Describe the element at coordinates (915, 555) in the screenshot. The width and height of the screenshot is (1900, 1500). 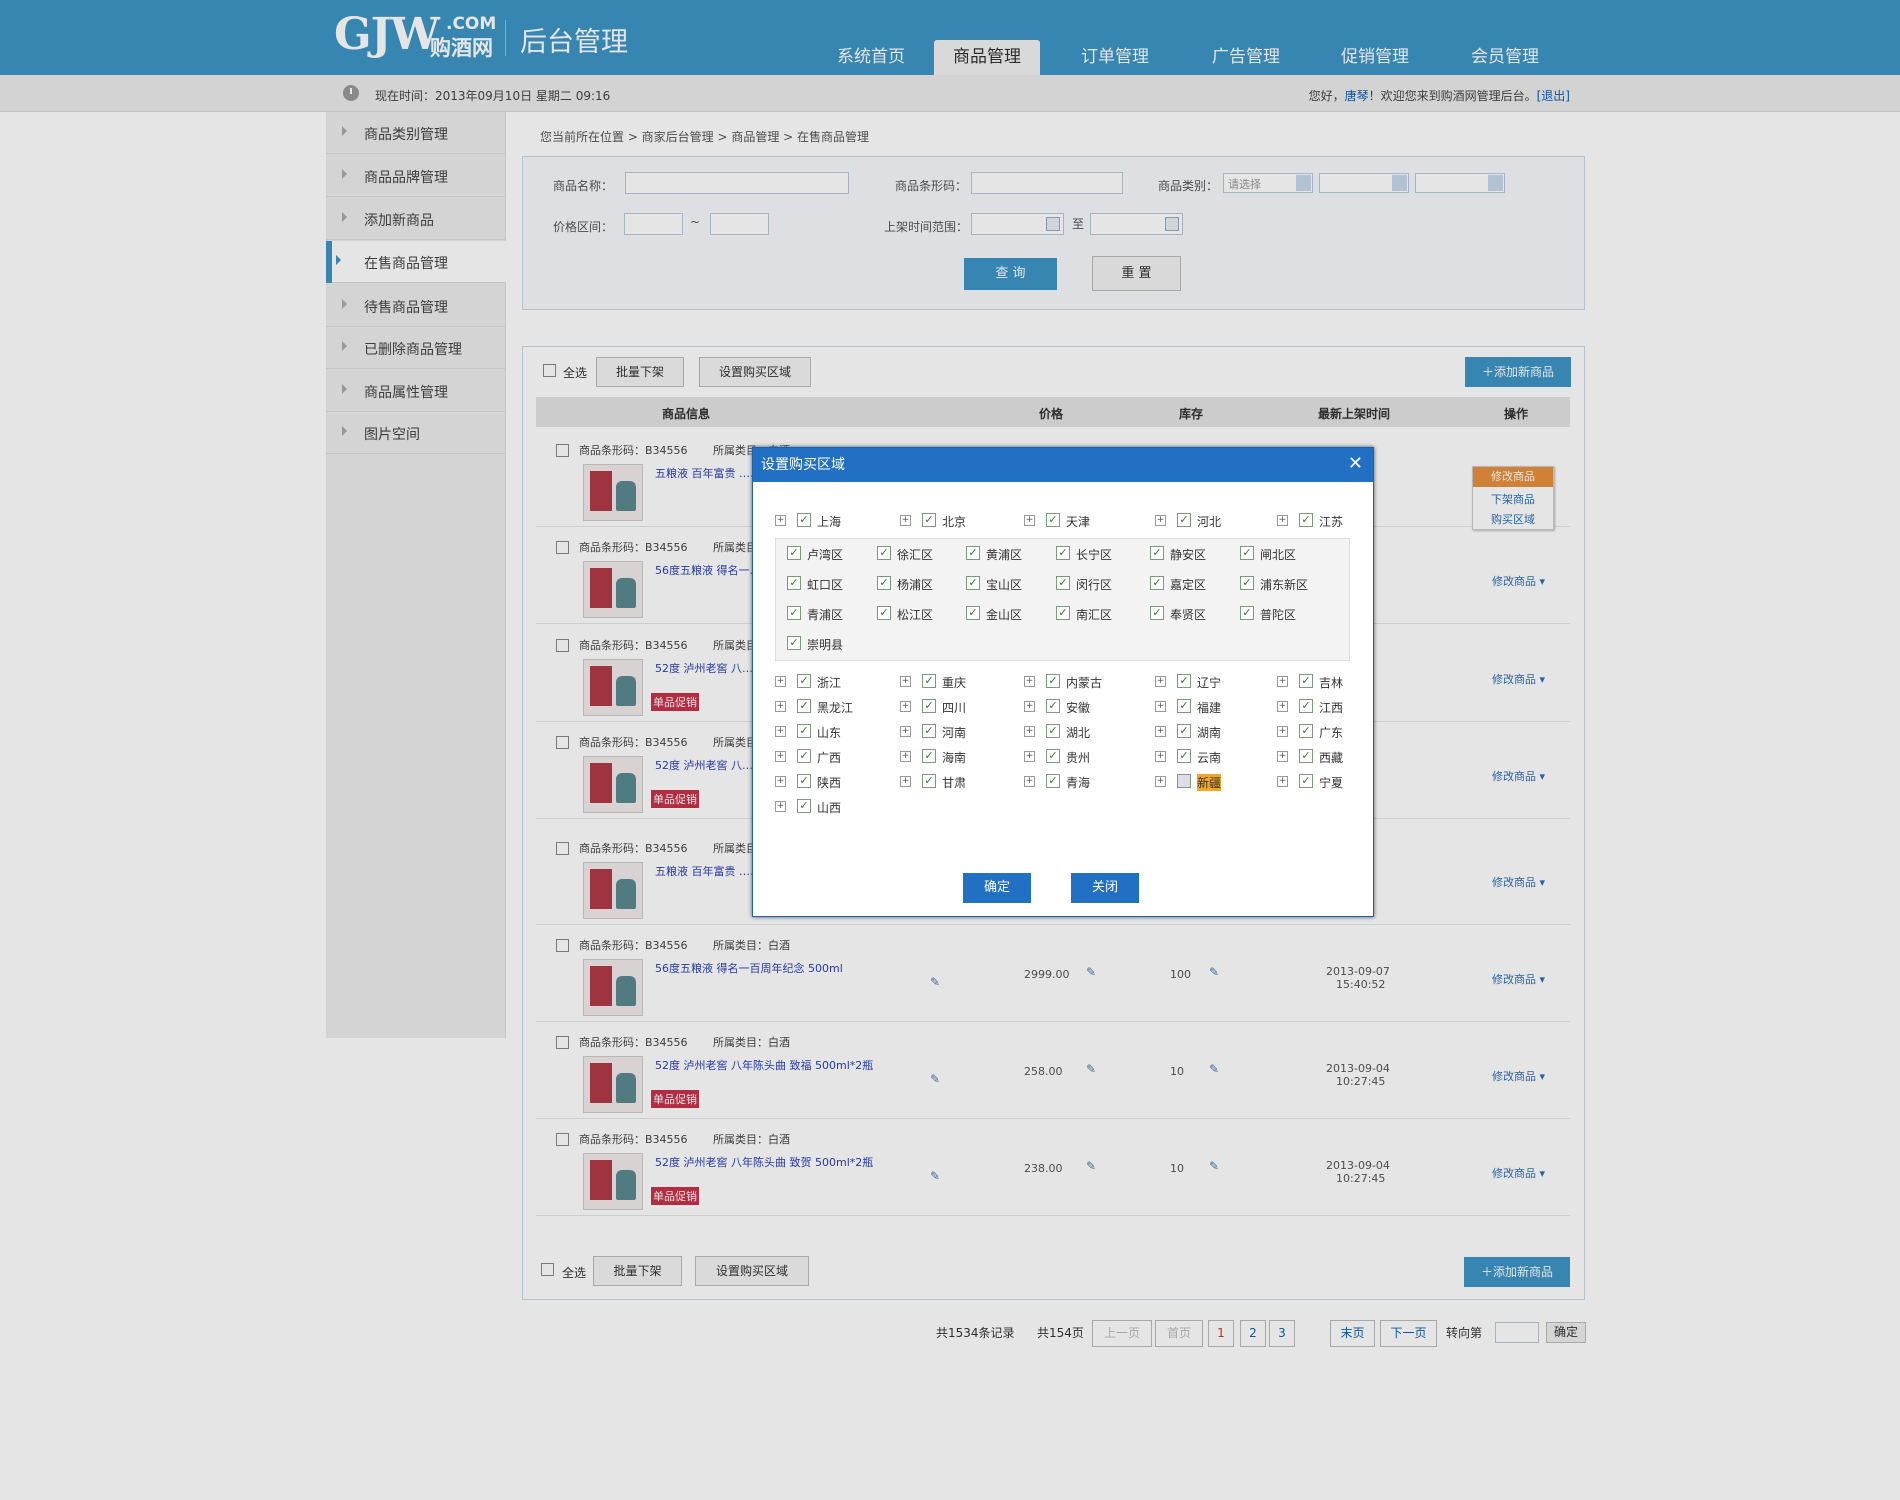
I see `district-label: 徐汇区` at that location.